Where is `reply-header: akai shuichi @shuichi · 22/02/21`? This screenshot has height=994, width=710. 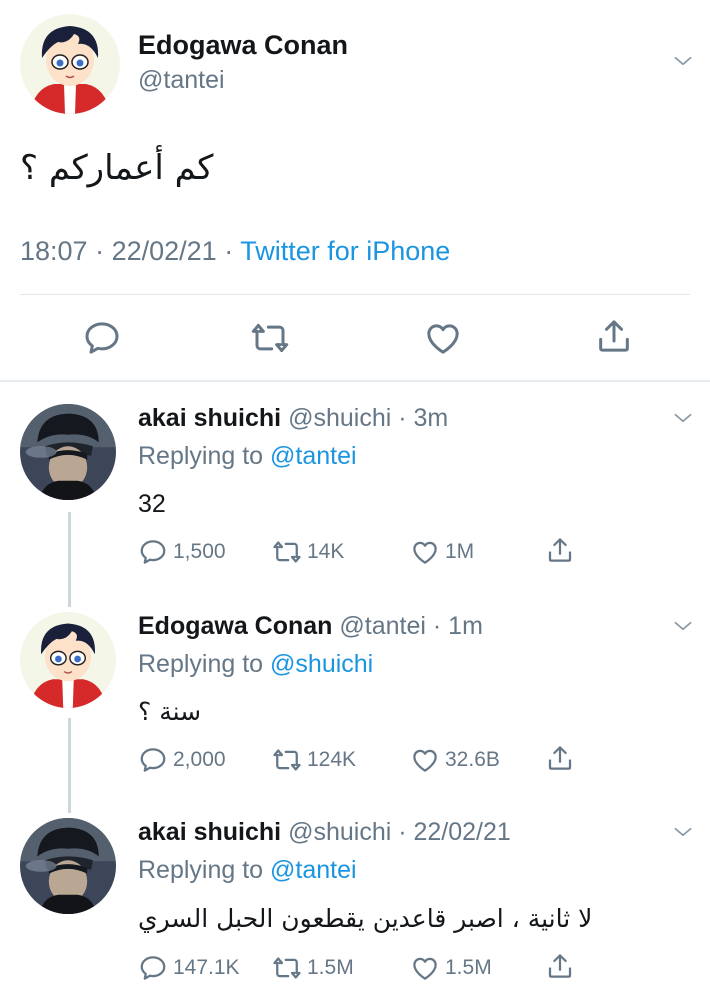 reply-header: akai shuichi @shuichi · 22/02/21 is located at coordinates (324, 832).